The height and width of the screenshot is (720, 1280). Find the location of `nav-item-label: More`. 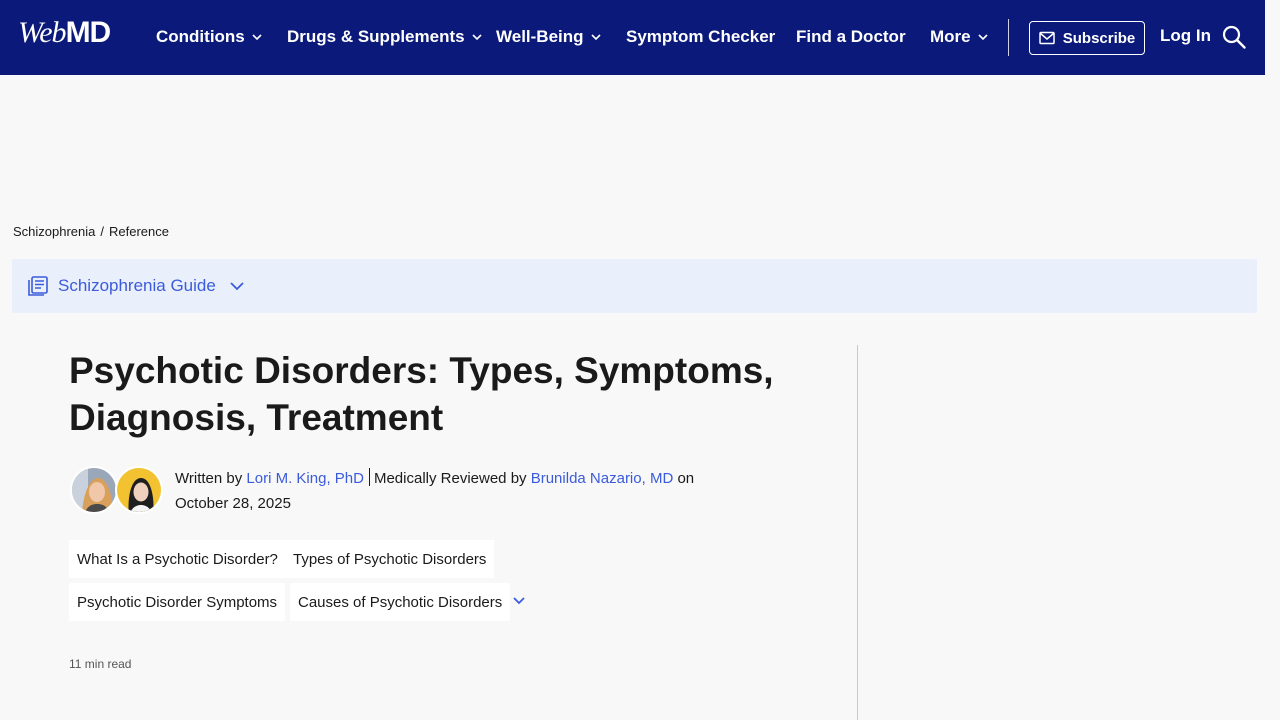

nav-item-label: More is located at coordinates (950, 36).